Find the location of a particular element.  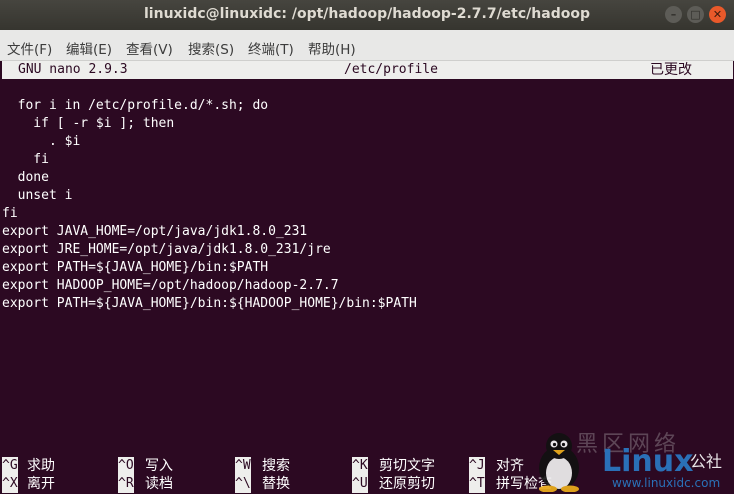

nano-filename: /etc/profile is located at coordinates (391, 69).